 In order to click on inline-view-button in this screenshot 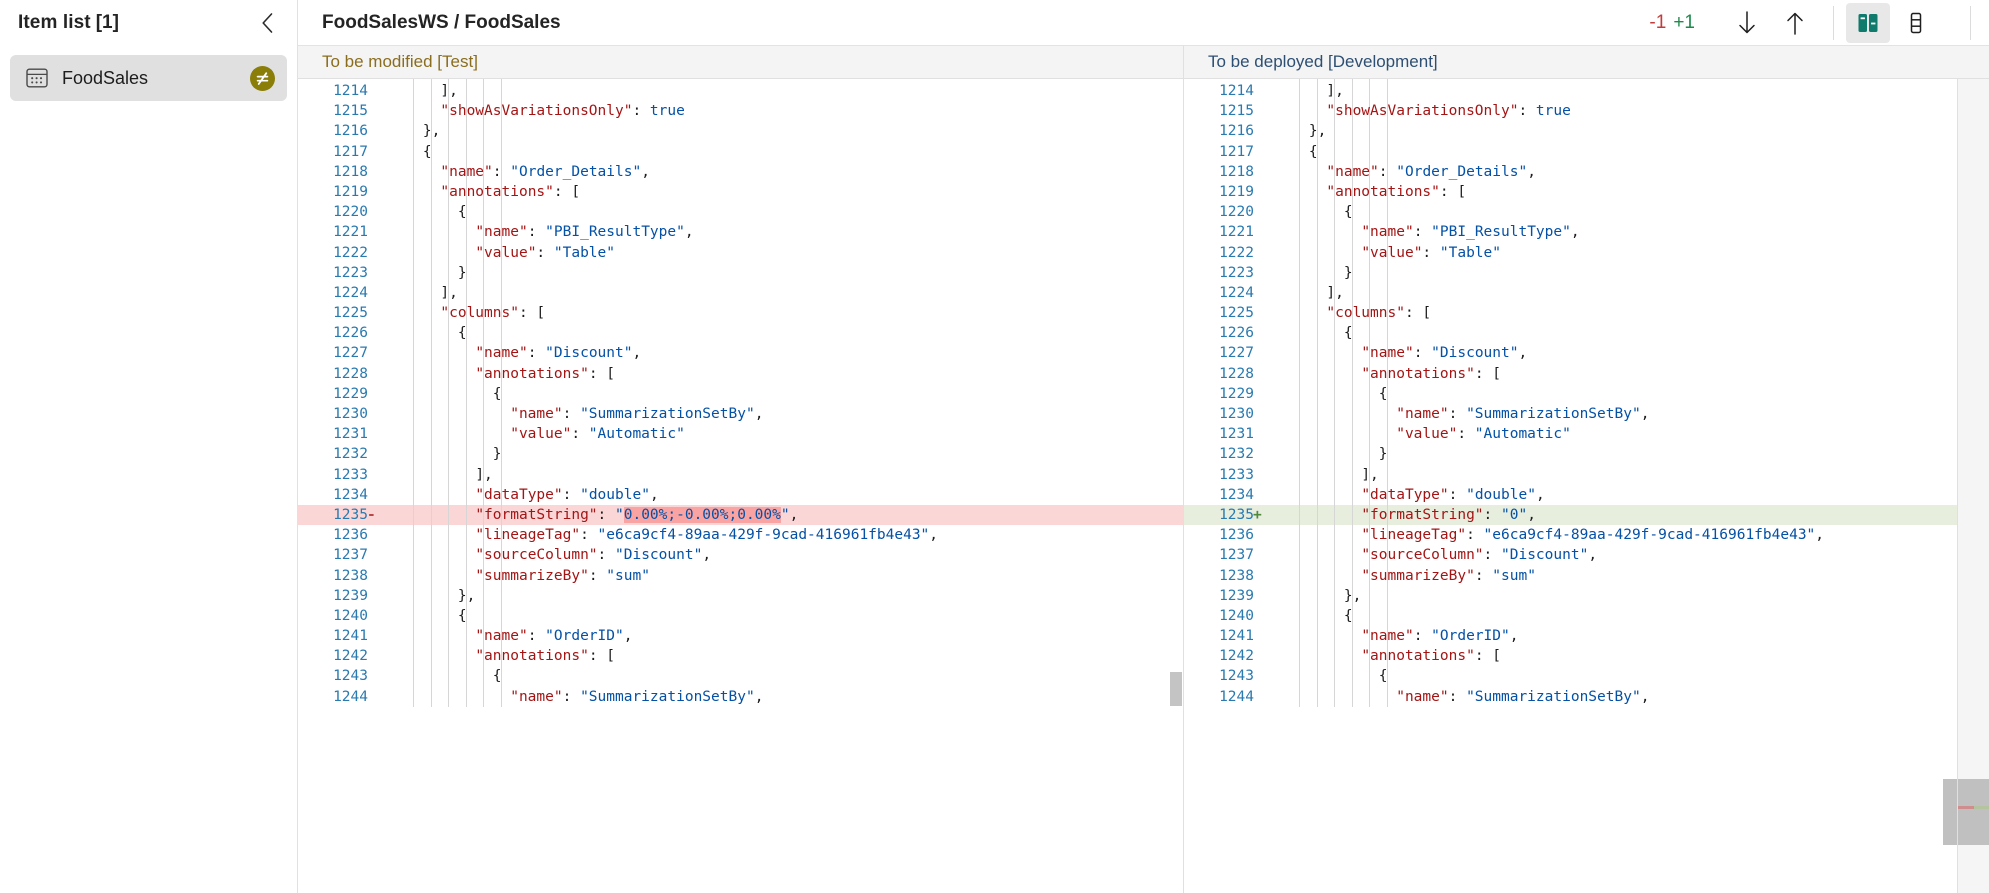, I will do `click(1916, 23)`.